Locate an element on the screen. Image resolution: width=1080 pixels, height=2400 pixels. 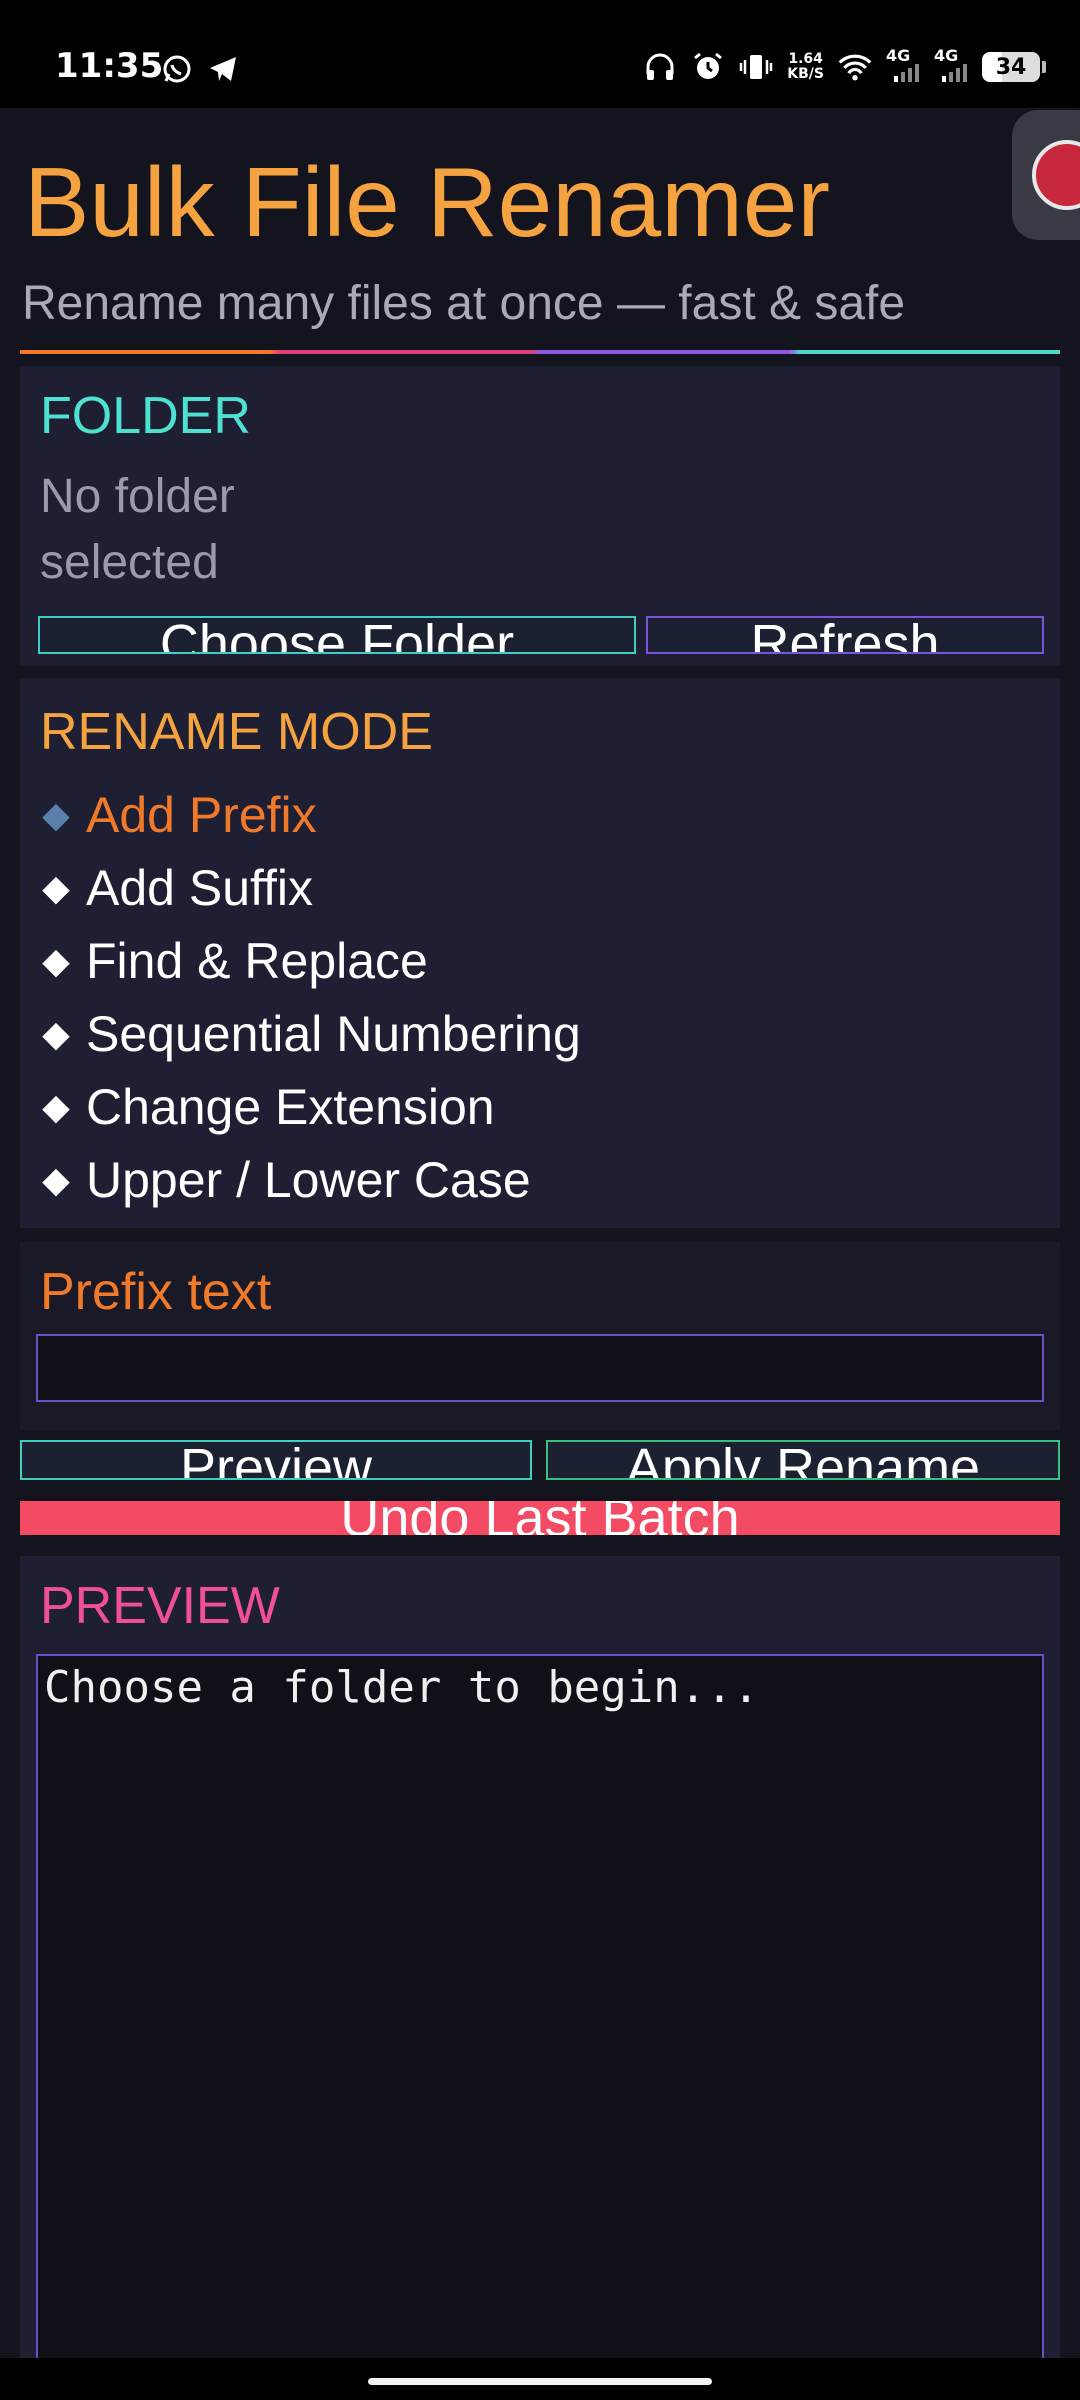
mode-option-change-extension: ◆ Change Extension is located at coordinates (266, 1107).